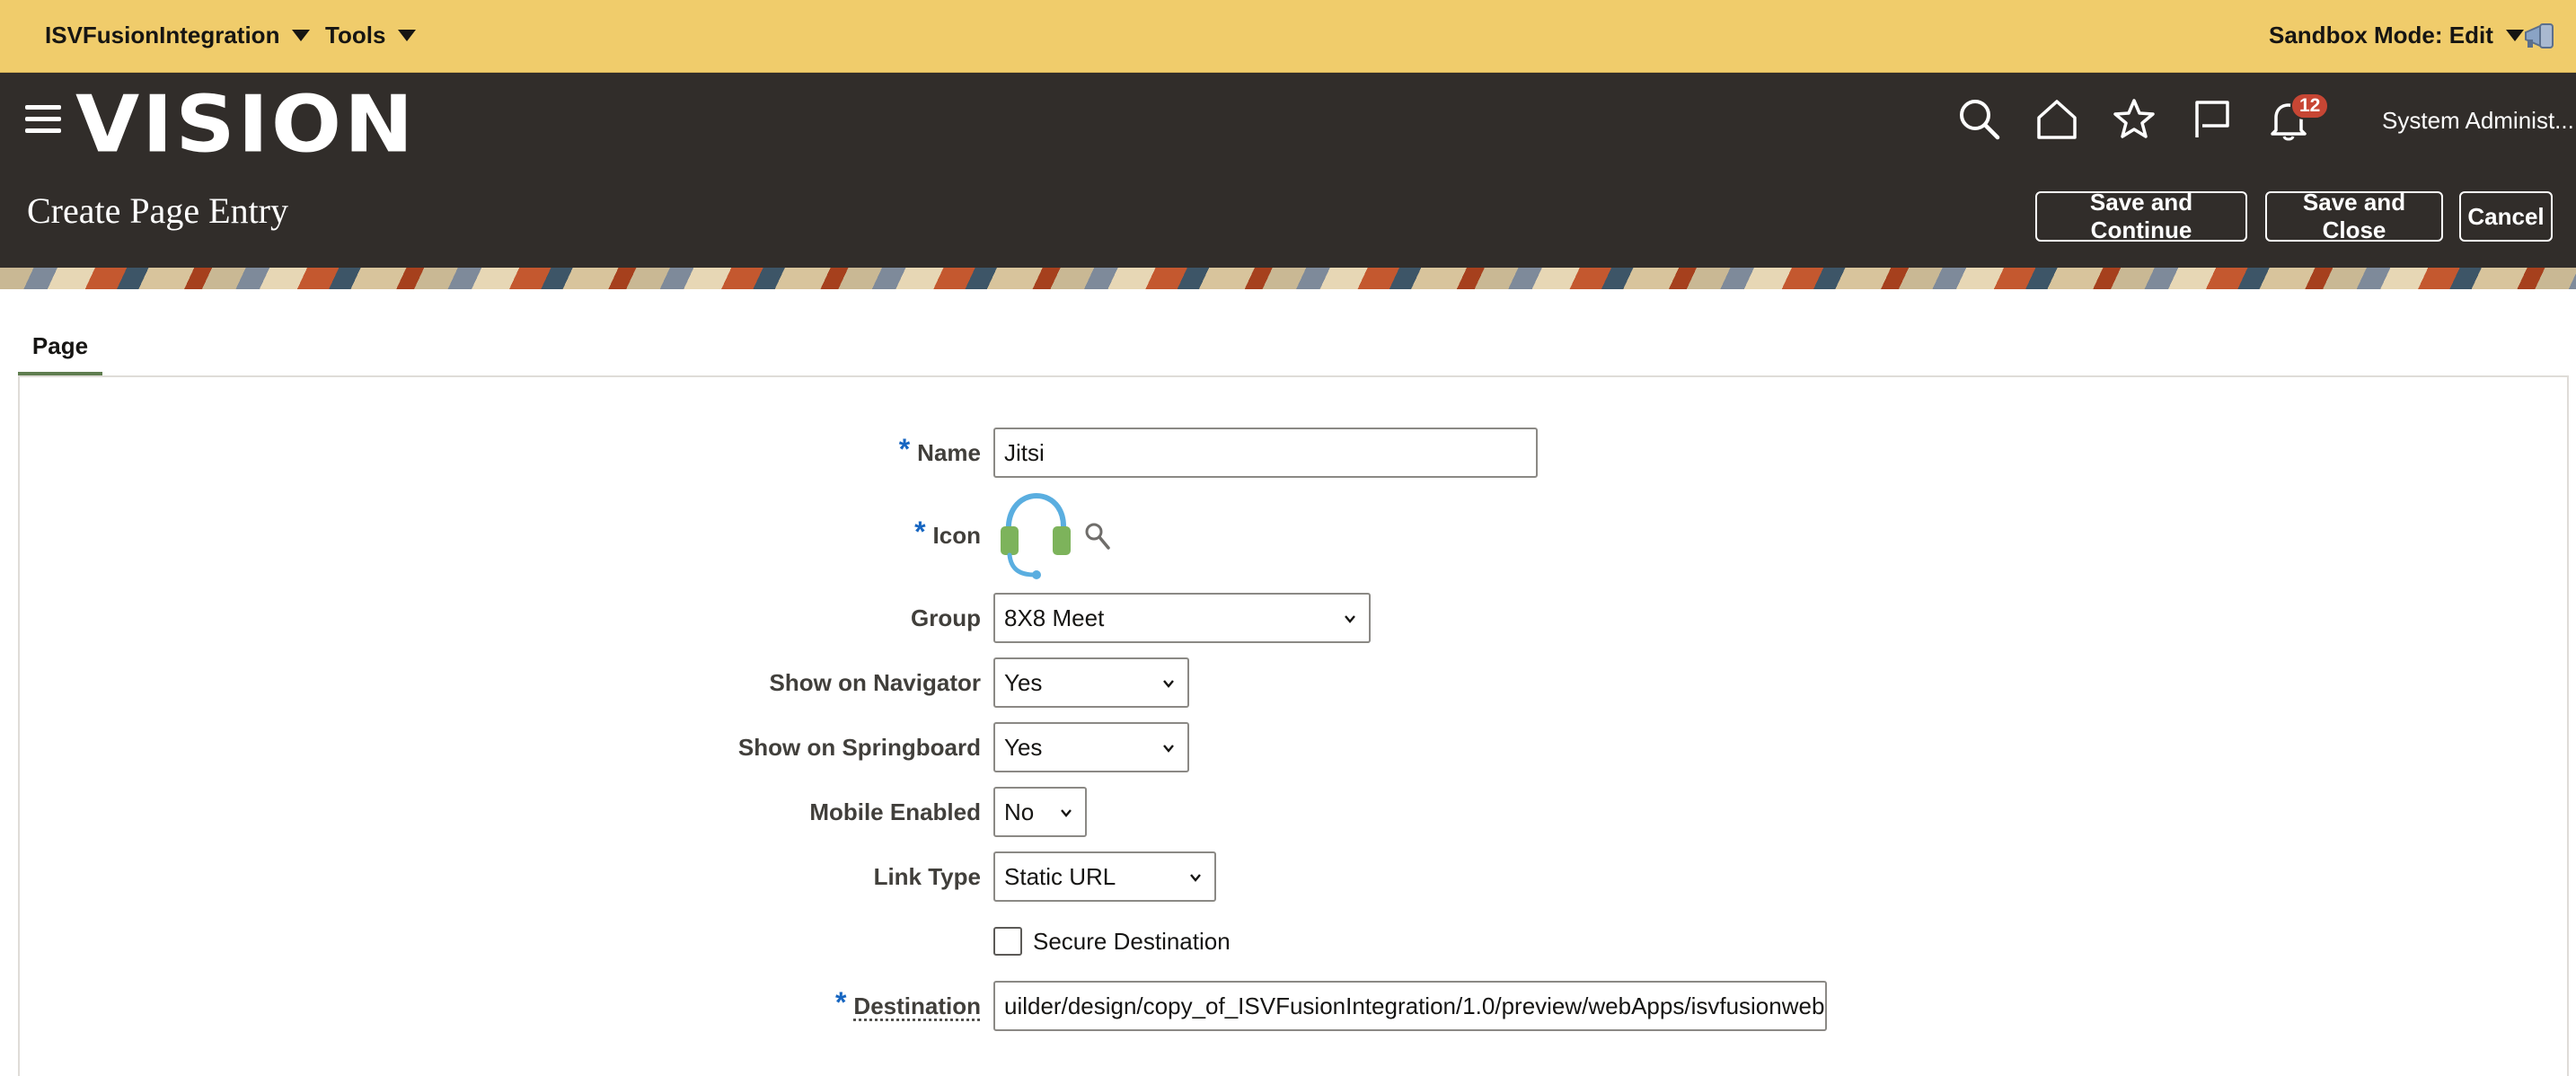  I want to click on save-and-continue-button: Save and Continue, so click(2141, 216).